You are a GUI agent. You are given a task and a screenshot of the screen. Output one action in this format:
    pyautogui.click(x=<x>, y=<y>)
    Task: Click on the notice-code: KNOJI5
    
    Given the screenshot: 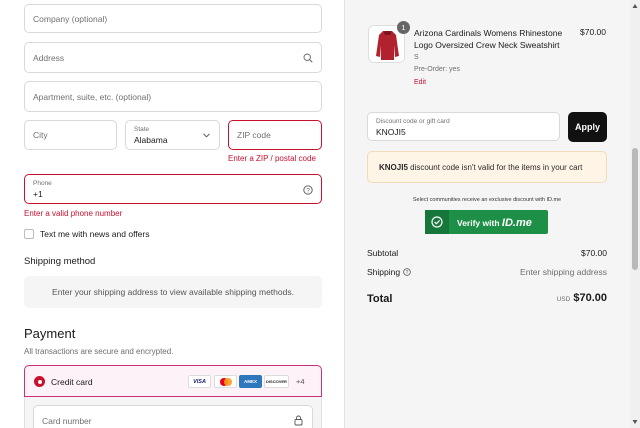 What is the action you would take?
    pyautogui.click(x=393, y=167)
    